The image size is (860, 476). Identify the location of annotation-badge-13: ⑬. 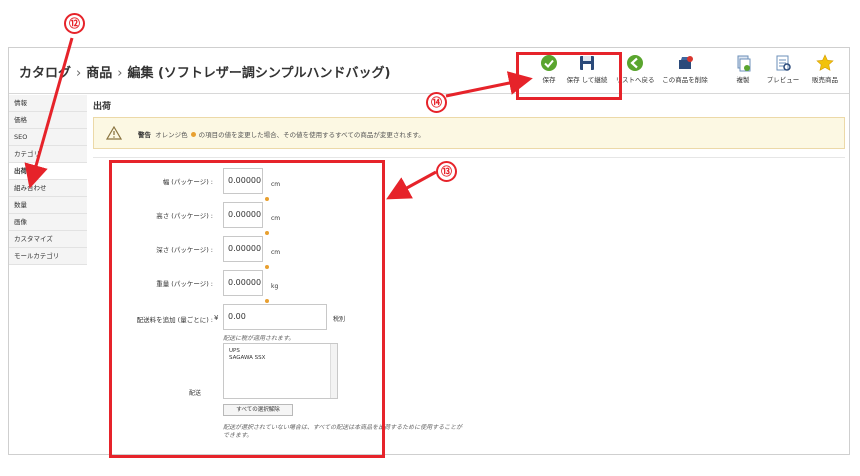
(446, 171).